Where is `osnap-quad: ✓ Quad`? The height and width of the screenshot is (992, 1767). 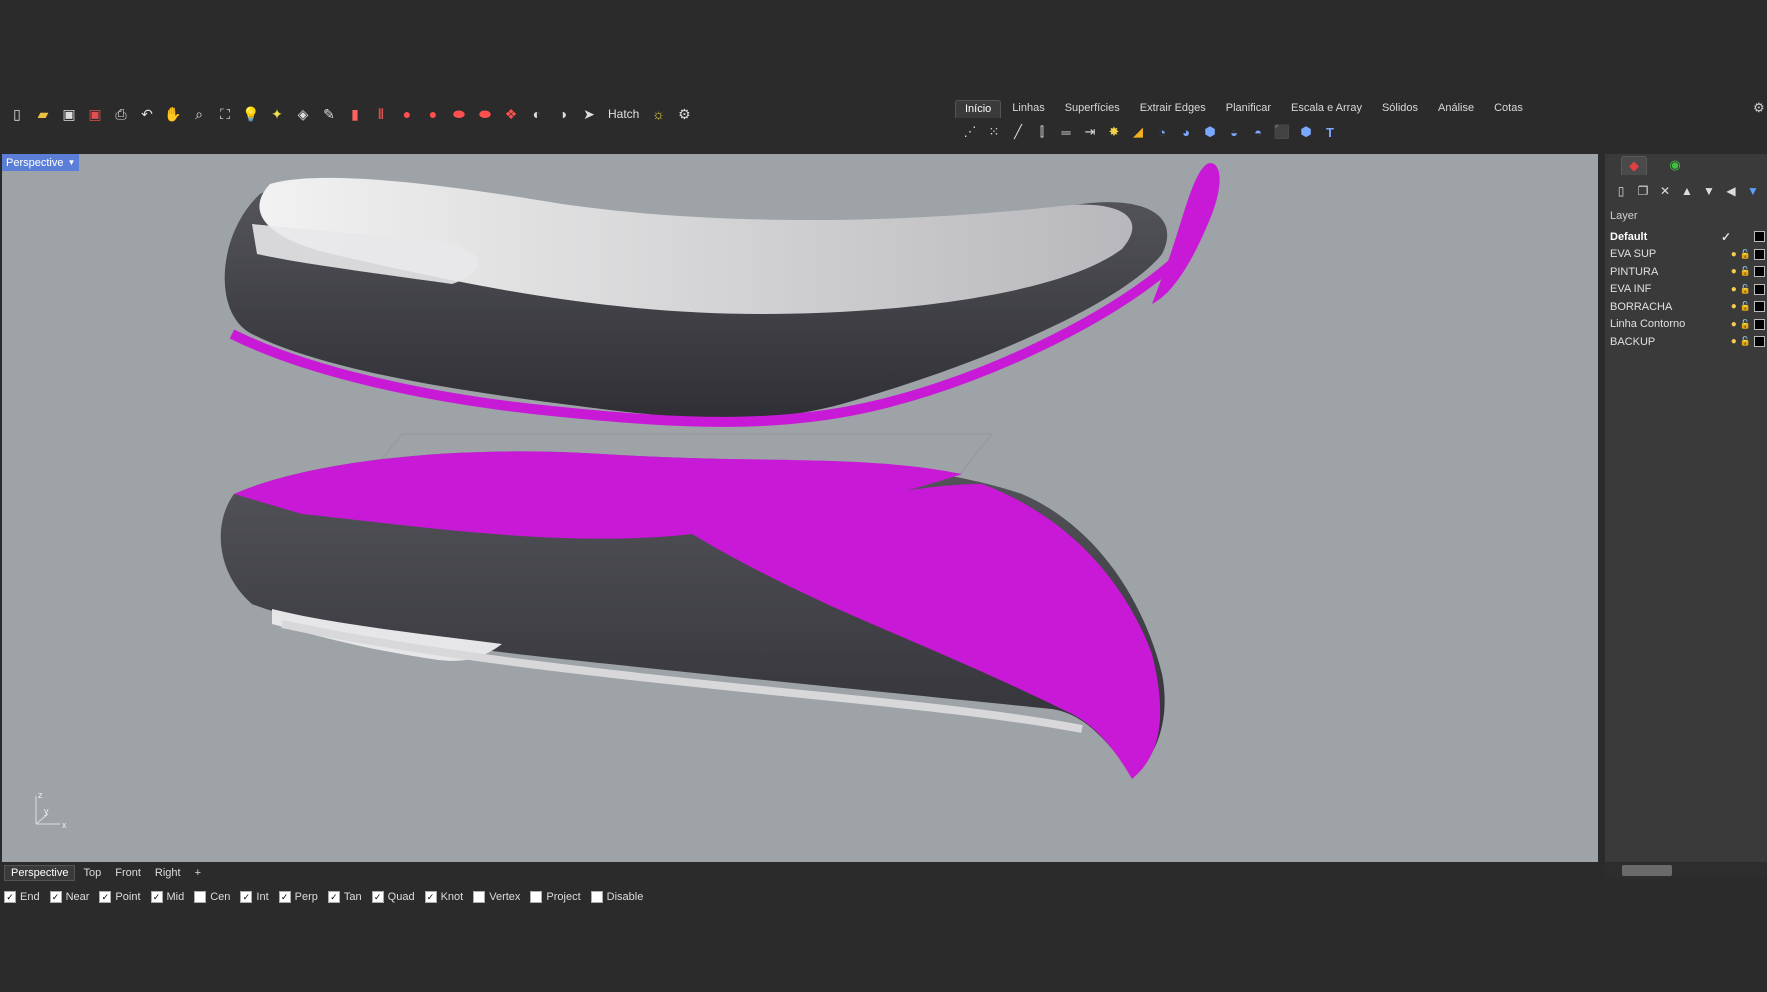
osnap-quad: ✓ Quad is located at coordinates (393, 897).